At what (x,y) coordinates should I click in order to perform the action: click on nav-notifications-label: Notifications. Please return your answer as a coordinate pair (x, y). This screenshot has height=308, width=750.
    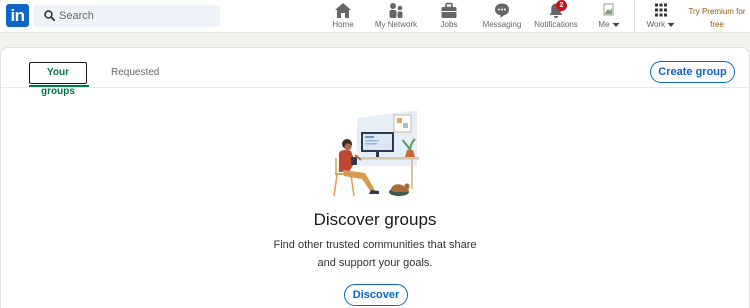
    Looking at the image, I should click on (556, 24).